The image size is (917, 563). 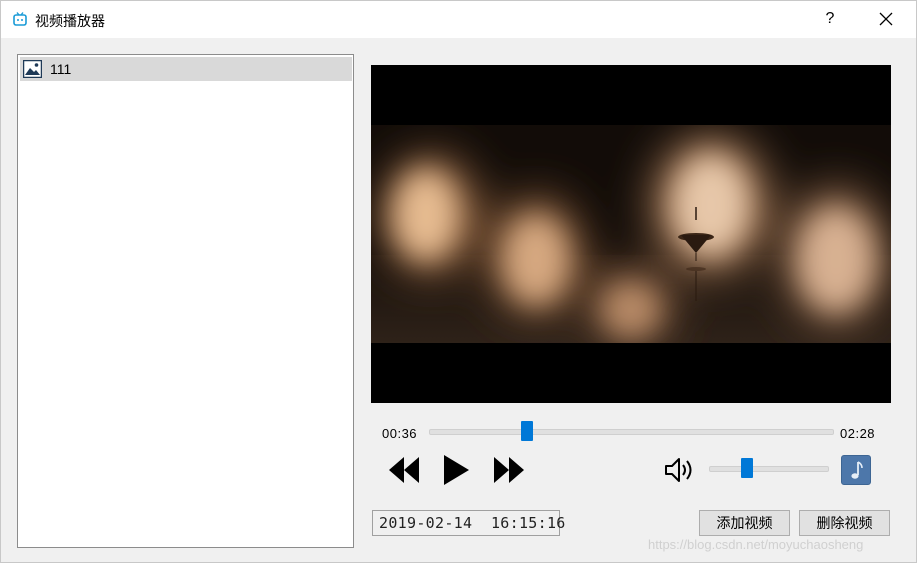 What do you see at coordinates (456, 470) in the screenshot?
I see `play-icon` at bounding box center [456, 470].